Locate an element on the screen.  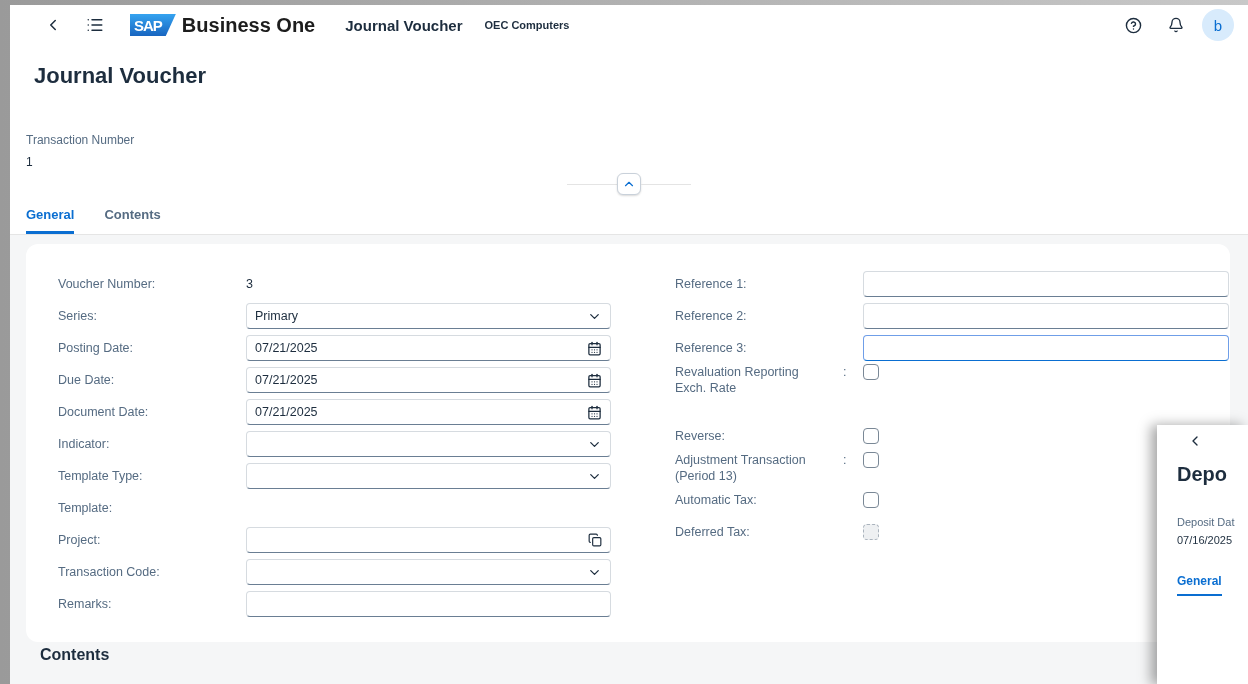
company-name: OEC Computers is located at coordinates (527, 25).